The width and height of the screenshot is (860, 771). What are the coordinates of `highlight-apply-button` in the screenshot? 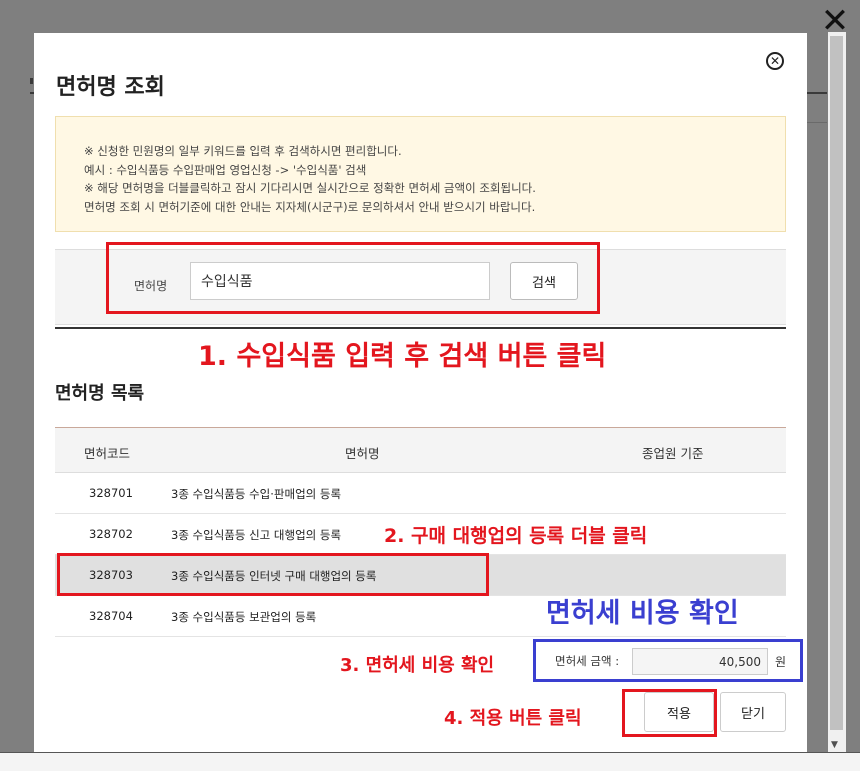 It's located at (669, 713).